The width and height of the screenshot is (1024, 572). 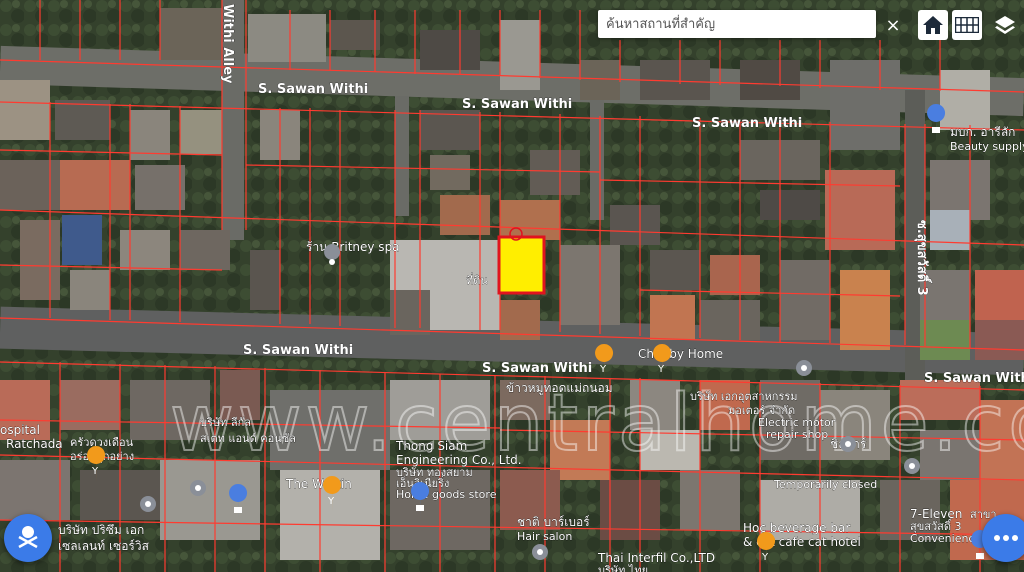 I want to click on poi-chat: ชาติ บาร์เบอร์, so click(x=553, y=522).